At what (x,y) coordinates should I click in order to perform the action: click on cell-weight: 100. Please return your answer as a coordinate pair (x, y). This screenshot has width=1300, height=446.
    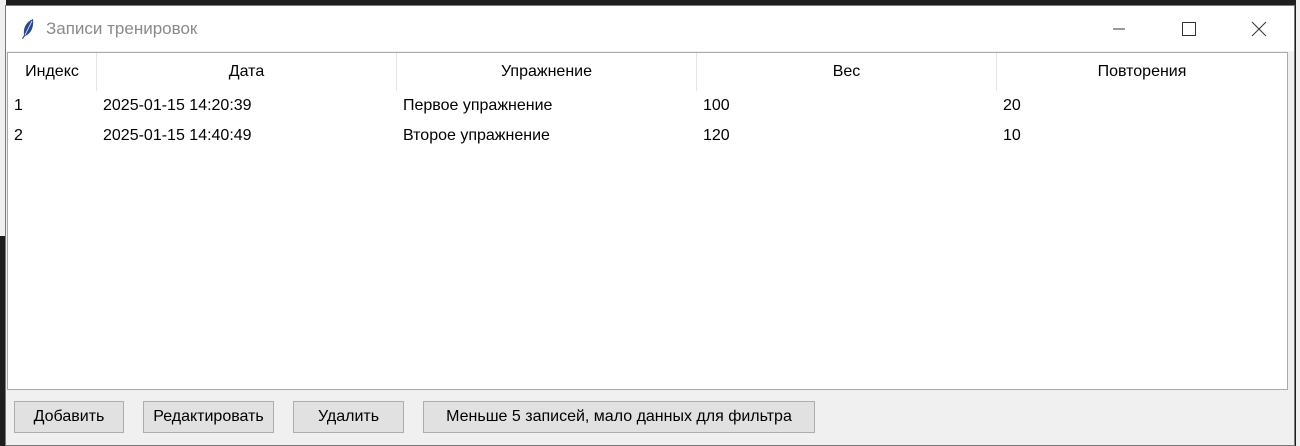
    Looking at the image, I should click on (716, 105).